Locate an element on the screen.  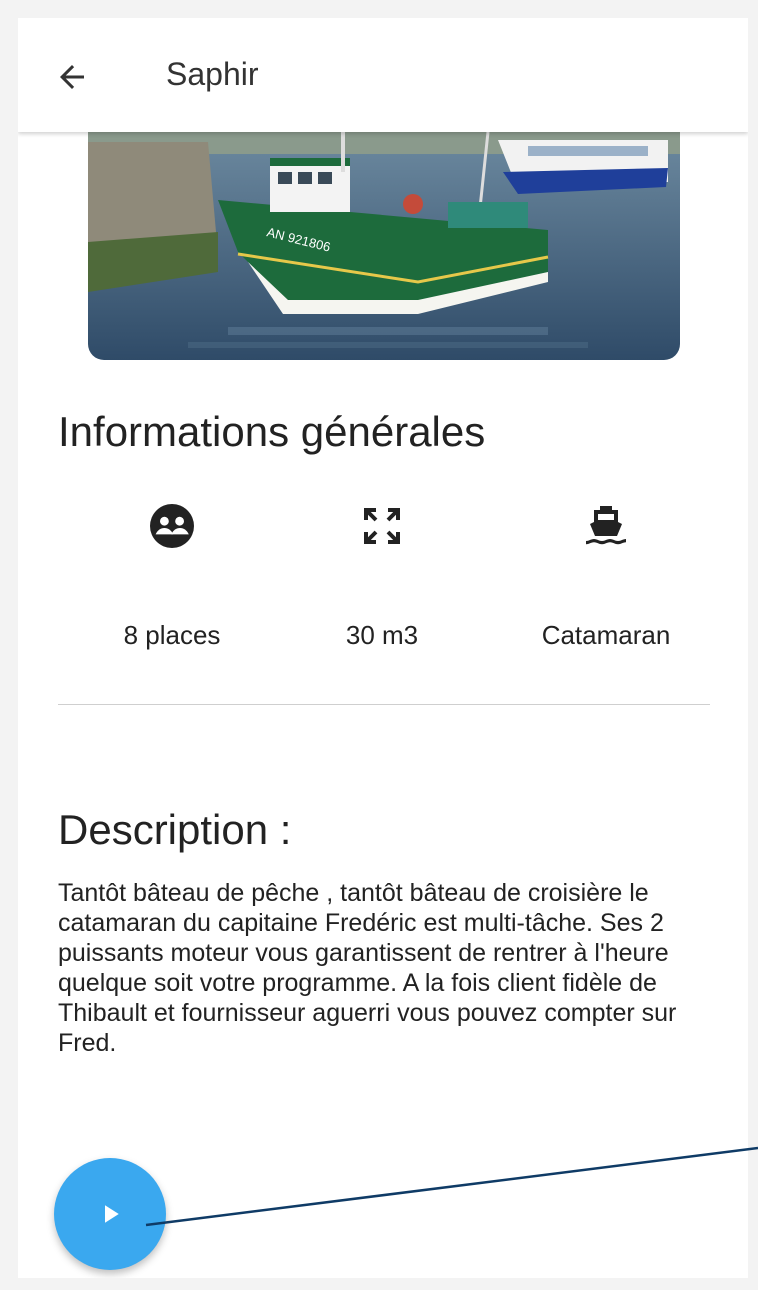
app-bar: Saphir is located at coordinates (383, 75).